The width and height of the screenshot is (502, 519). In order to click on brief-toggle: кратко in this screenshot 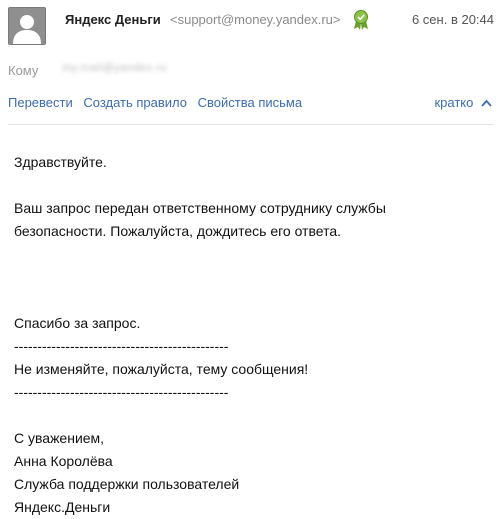, I will do `click(463, 102)`.